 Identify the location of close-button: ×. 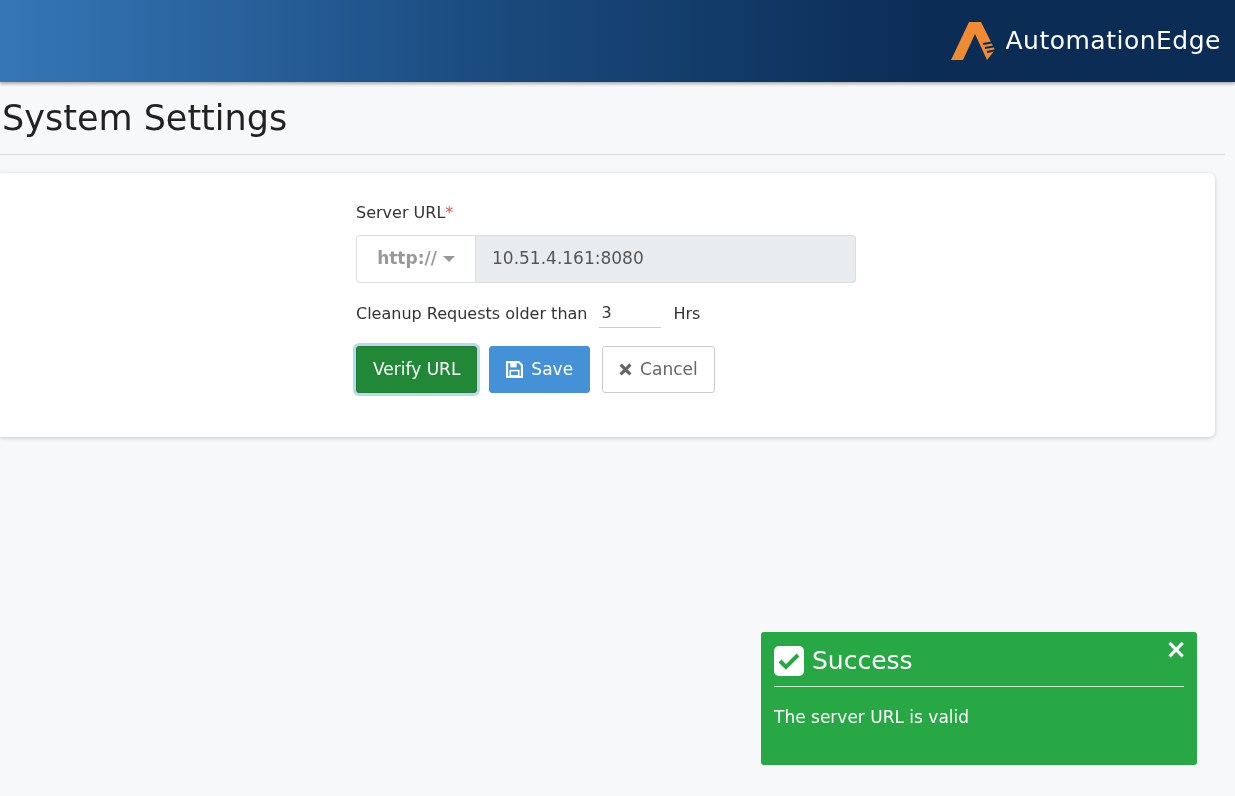
(1176, 649).